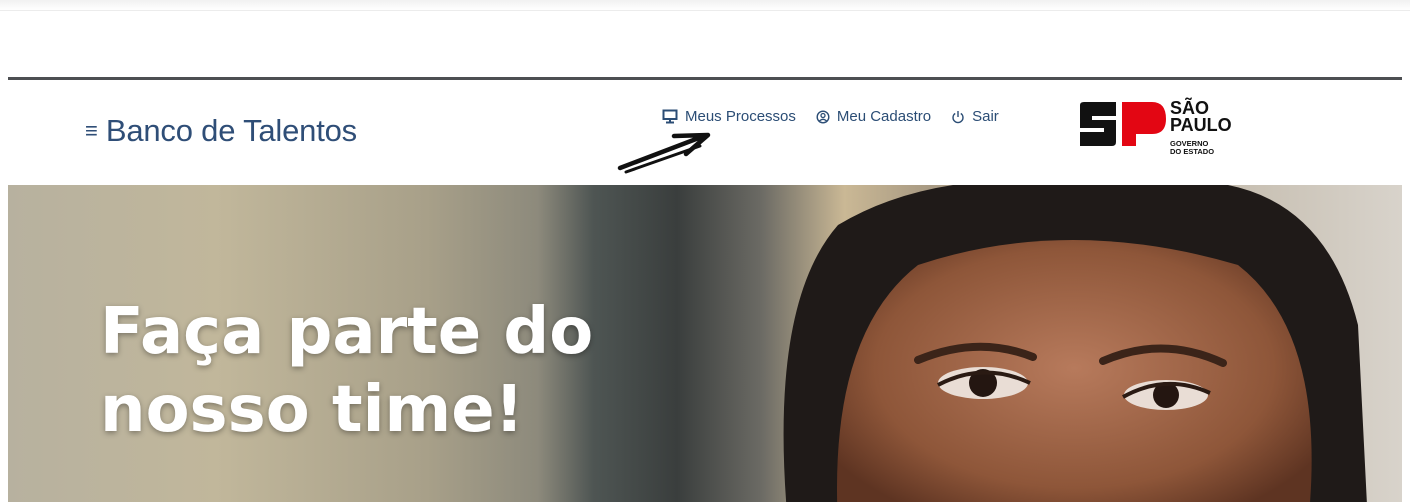 The width and height of the screenshot is (1410, 502). Describe the element at coordinates (670, 116) in the screenshot. I see `monitor-icon` at that location.